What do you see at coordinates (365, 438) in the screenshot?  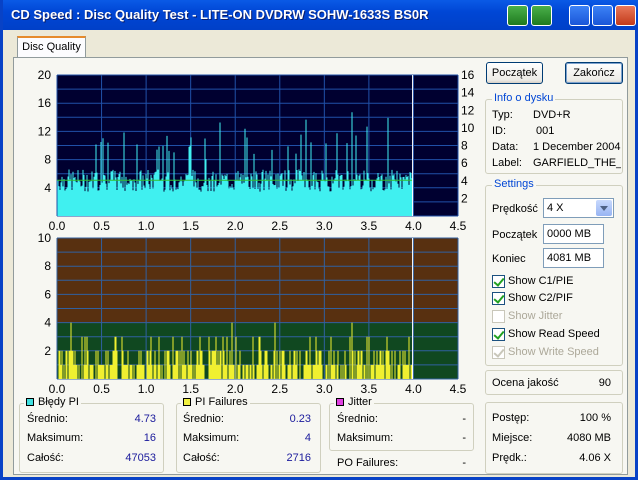 I see `jitter-max-label: Maksimum:` at bounding box center [365, 438].